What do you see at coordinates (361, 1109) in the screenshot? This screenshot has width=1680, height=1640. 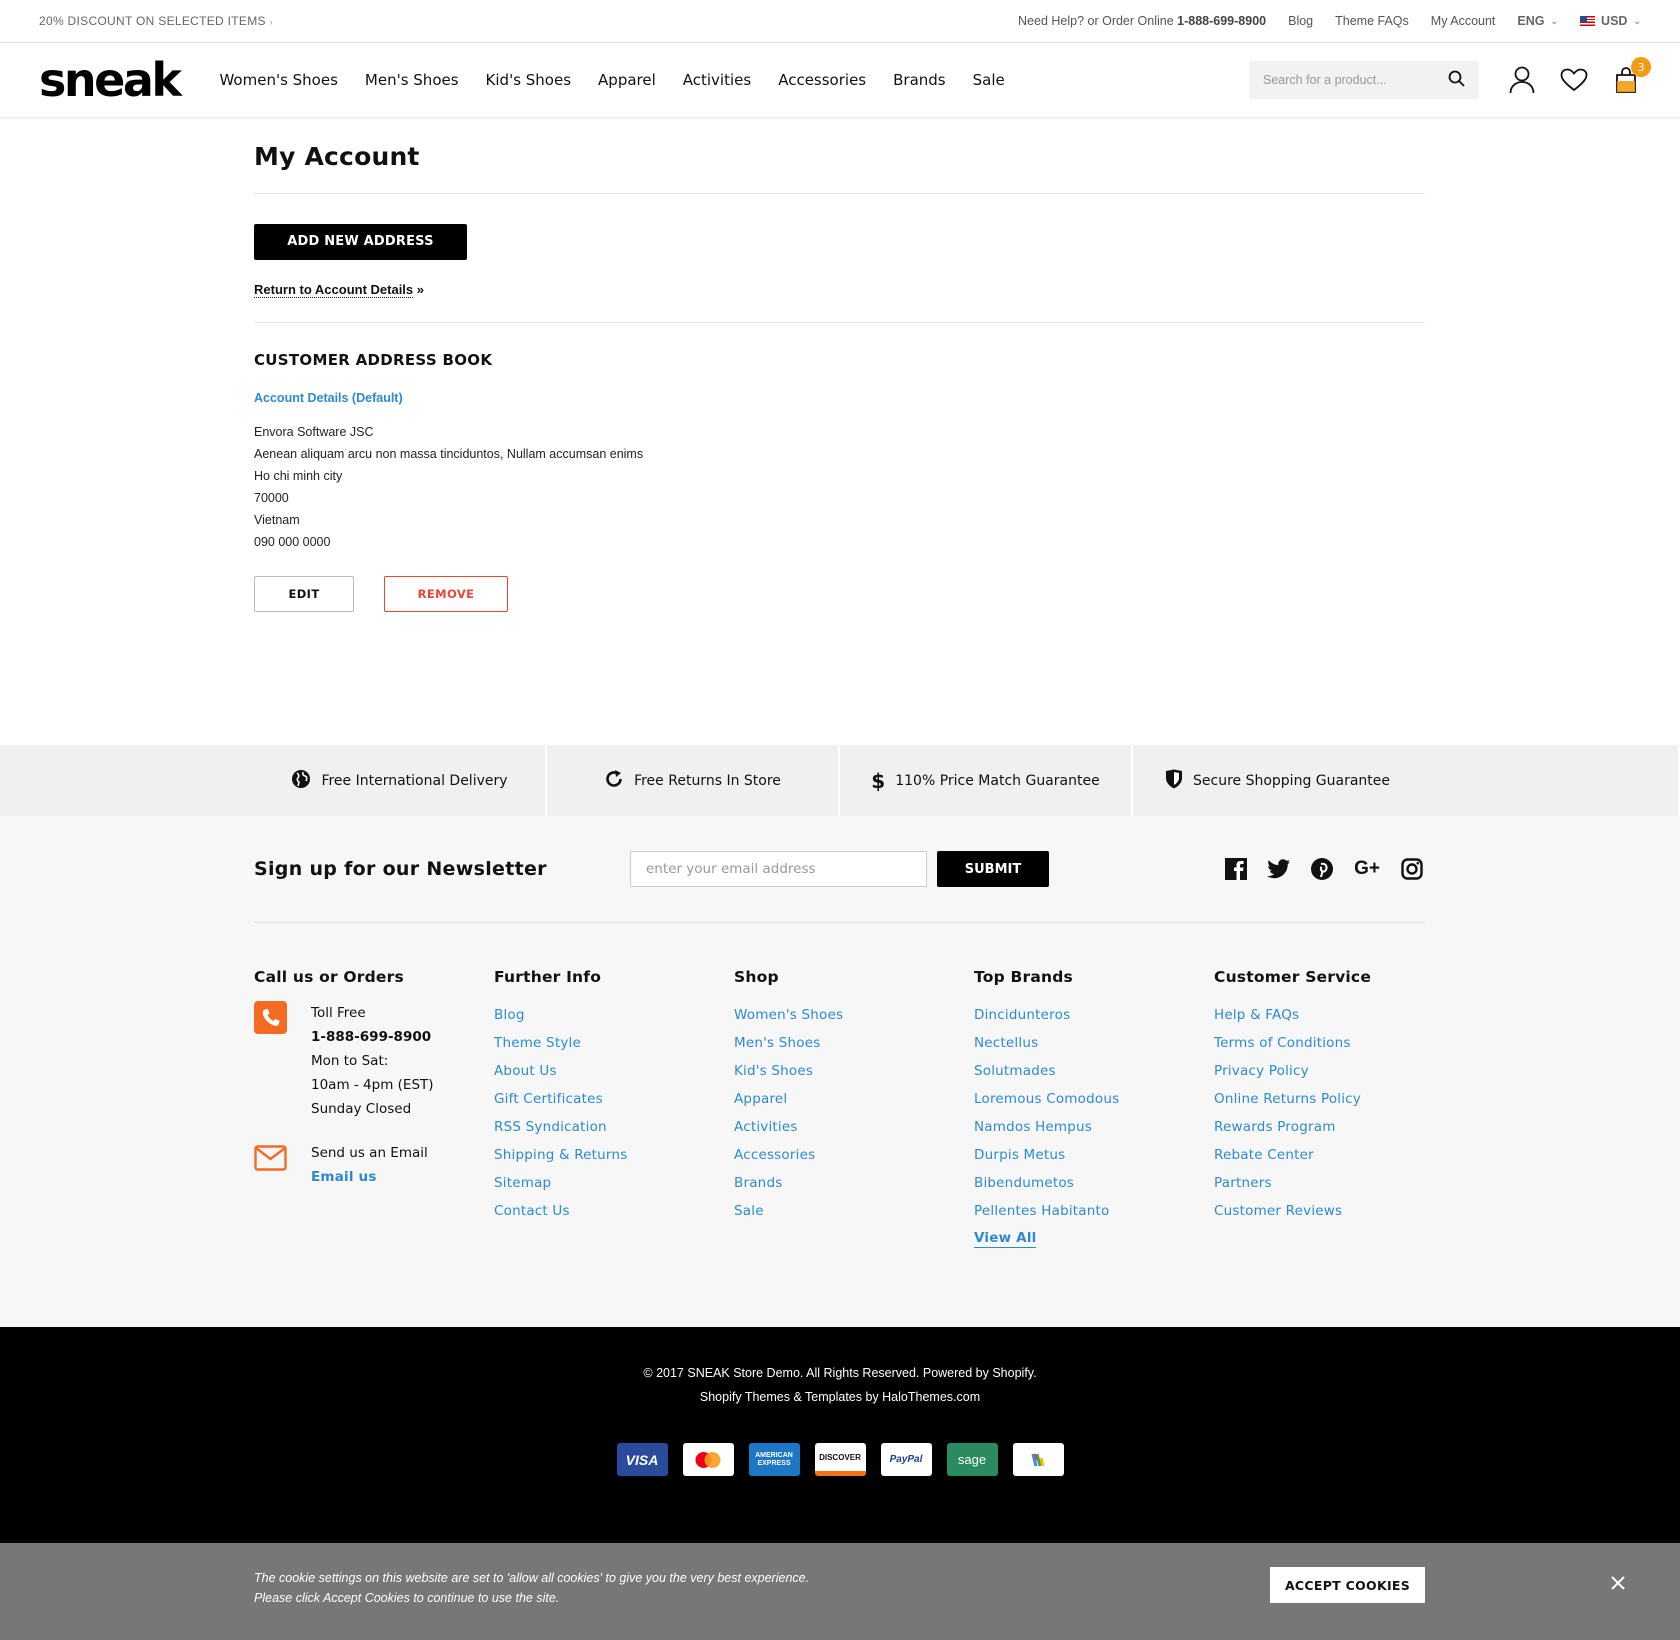 I see `hours-line: Sunday Closed` at bounding box center [361, 1109].